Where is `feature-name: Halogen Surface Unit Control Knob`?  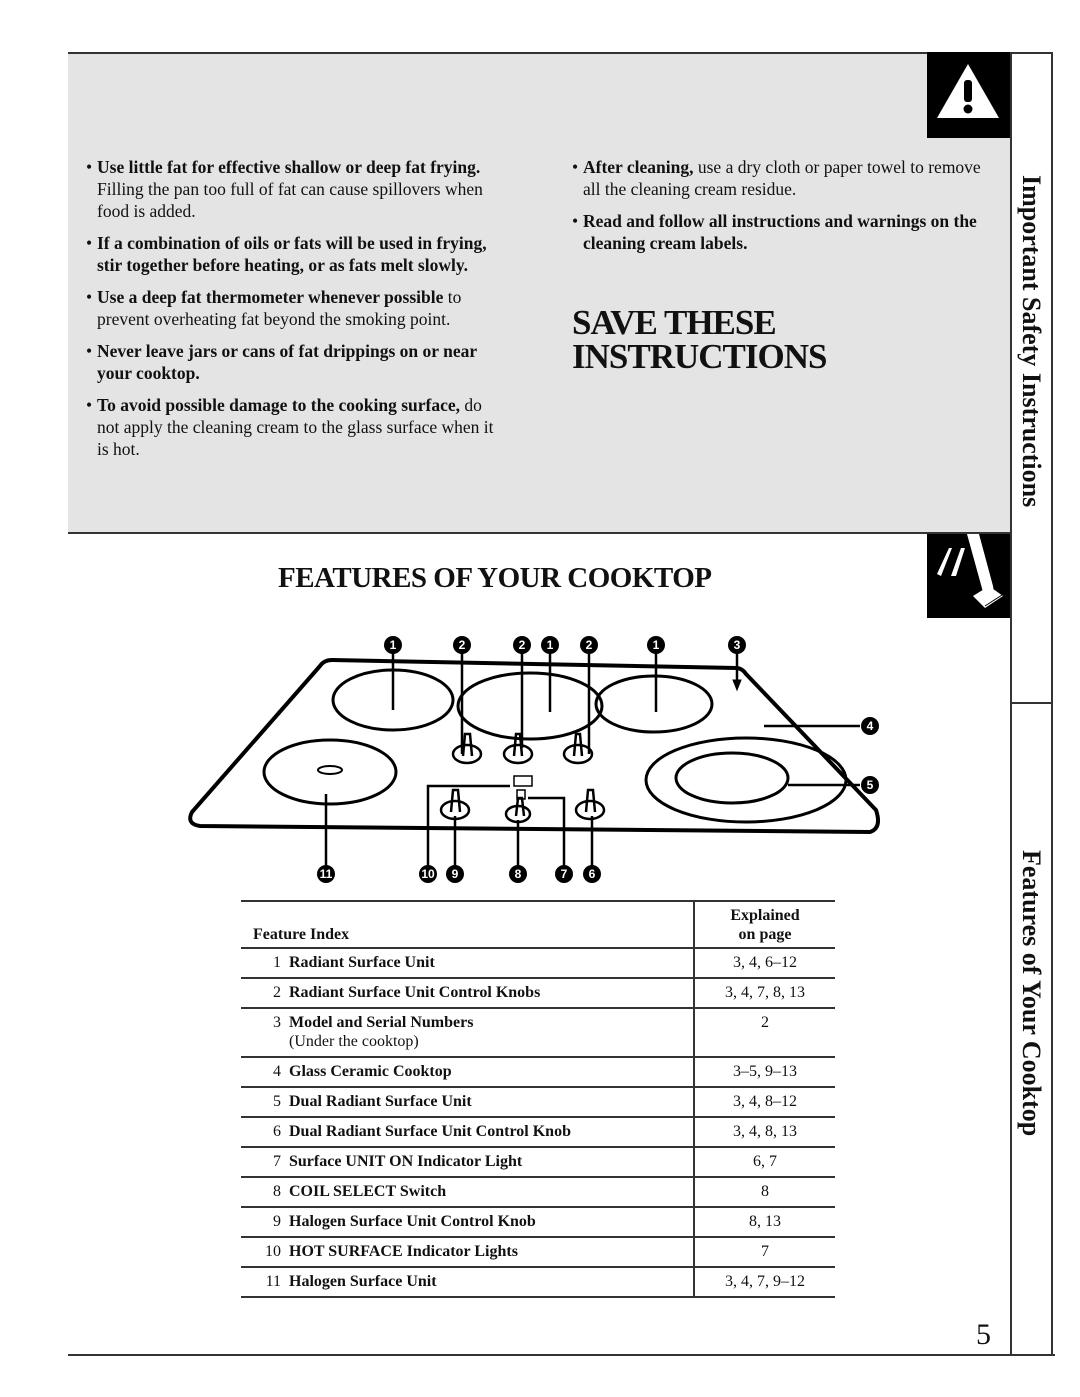
feature-name: Halogen Surface Unit Control Knob is located at coordinates (491, 1222).